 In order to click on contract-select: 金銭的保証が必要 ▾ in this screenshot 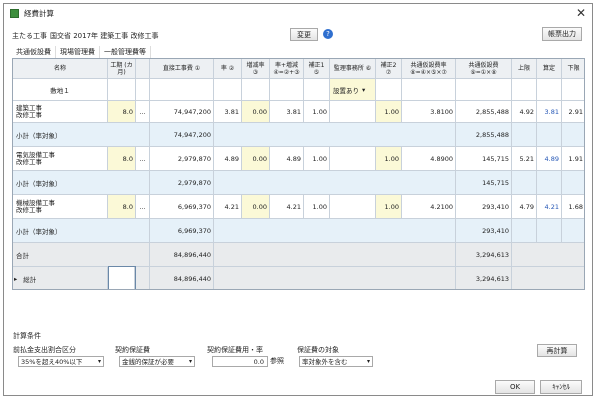, I will do `click(157, 361)`.